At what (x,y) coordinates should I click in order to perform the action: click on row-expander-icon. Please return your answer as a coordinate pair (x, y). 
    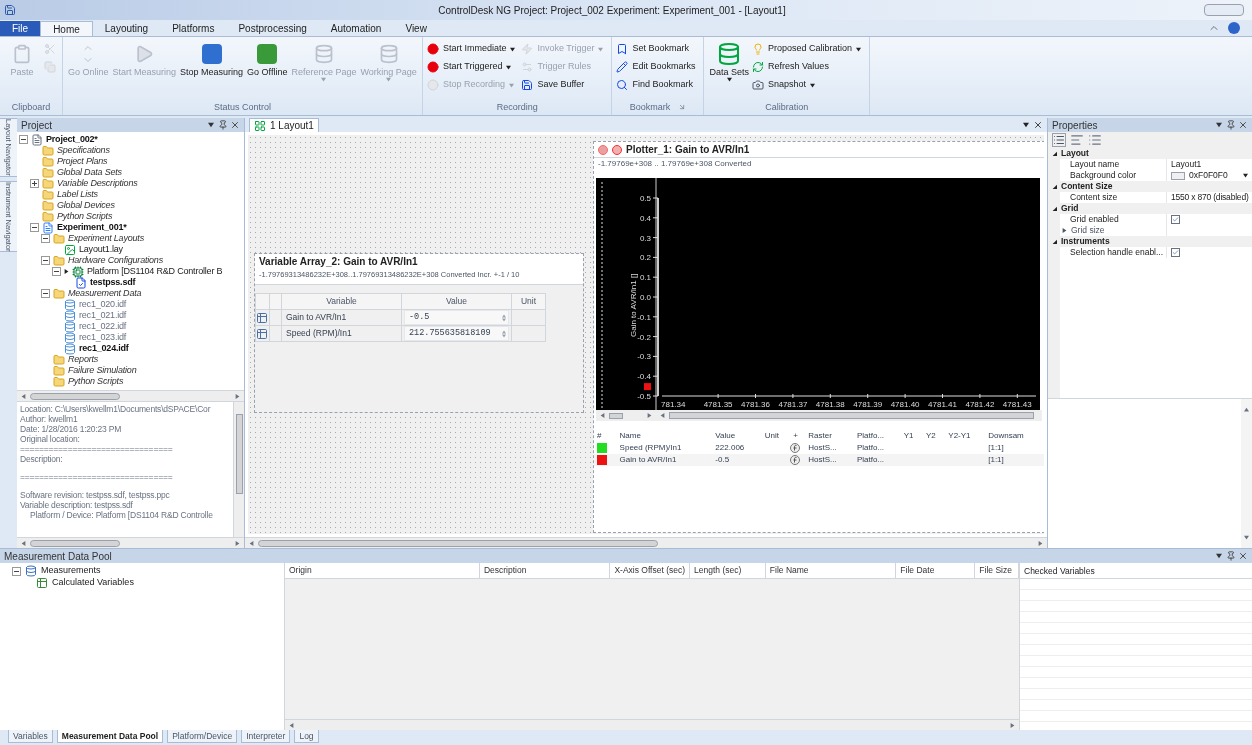
    Looking at the image, I should click on (1064, 230).